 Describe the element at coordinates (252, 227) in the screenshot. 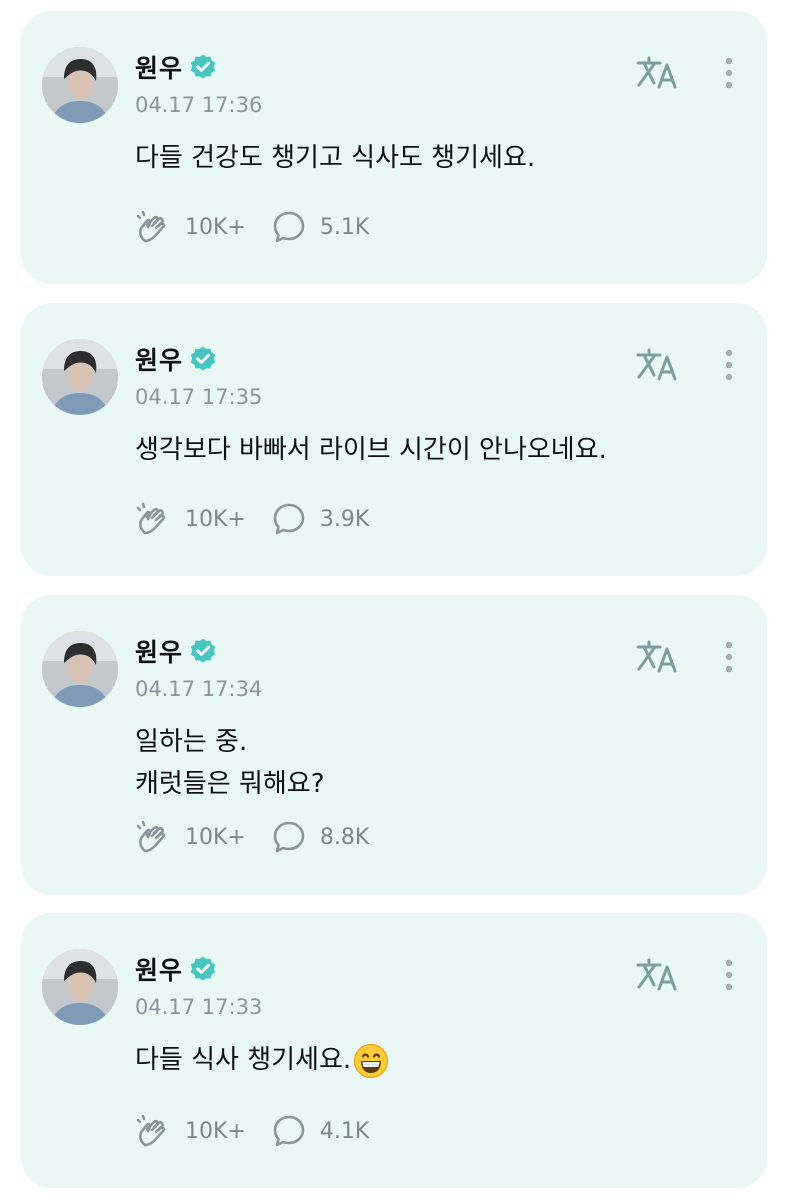

I see `post-actions: 10K+ 5.1K` at that location.